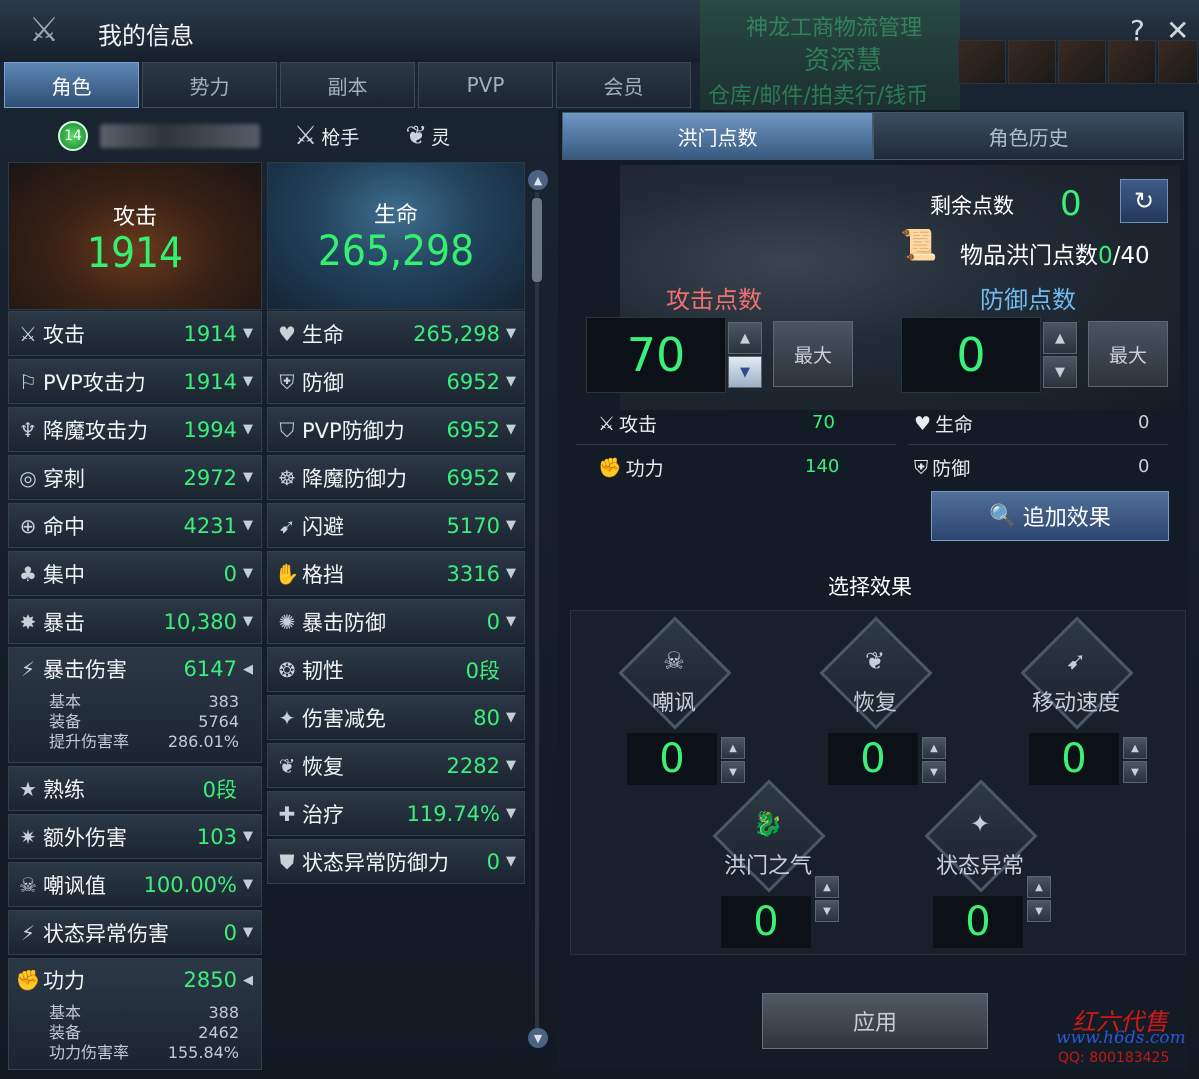 The image size is (1199, 1079). Describe the element at coordinates (745, 338) in the screenshot. I see `attack-points-up-button: ▲` at that location.